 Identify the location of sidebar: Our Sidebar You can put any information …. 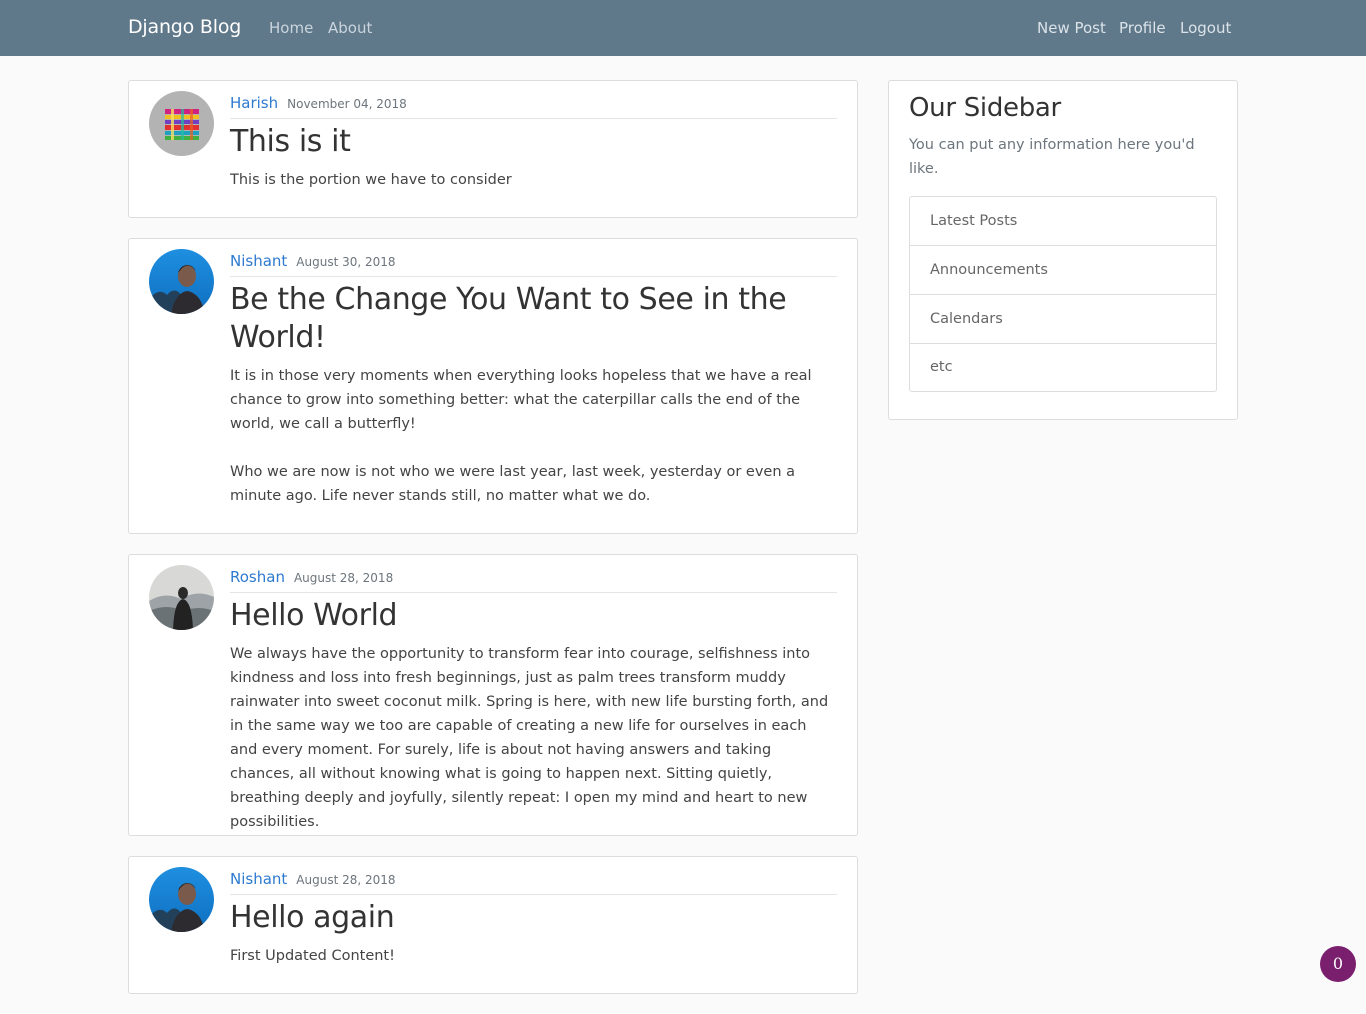
(1063, 250).